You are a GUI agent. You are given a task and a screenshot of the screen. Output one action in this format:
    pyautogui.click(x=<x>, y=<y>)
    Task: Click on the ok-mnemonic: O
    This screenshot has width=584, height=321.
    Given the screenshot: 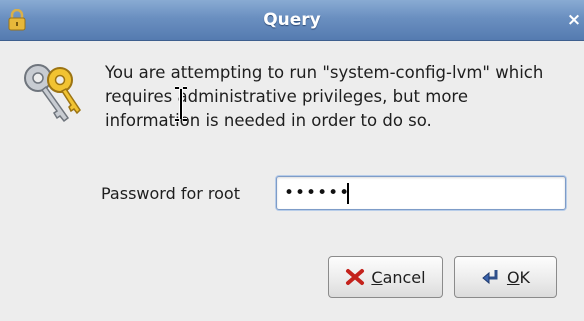 What is the action you would take?
    pyautogui.click(x=513, y=277)
    